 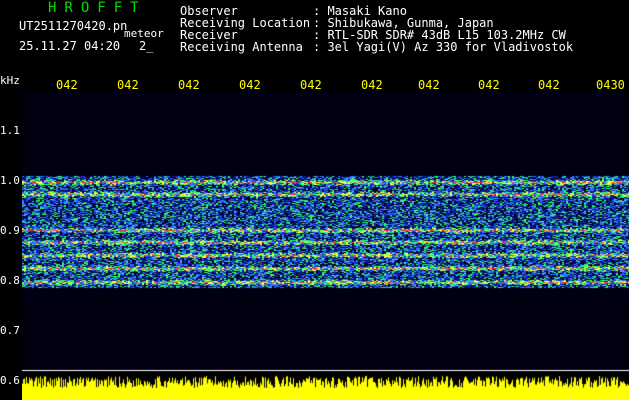 I want to click on app-brand-label: HROFFT, so click(x=97, y=8).